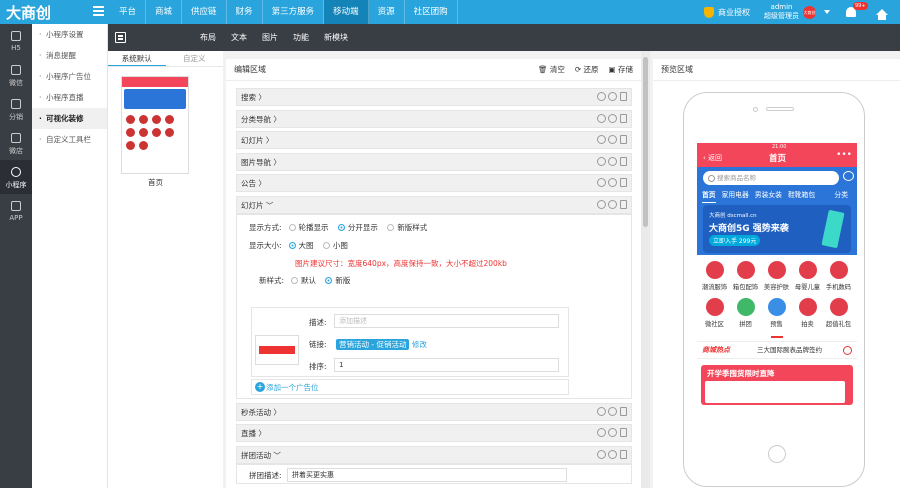 Image resolution: width=900 pixels, height=488 pixels. What do you see at coordinates (434, 183) in the screenshot?
I see `module-row: 公告 〉` at bounding box center [434, 183].